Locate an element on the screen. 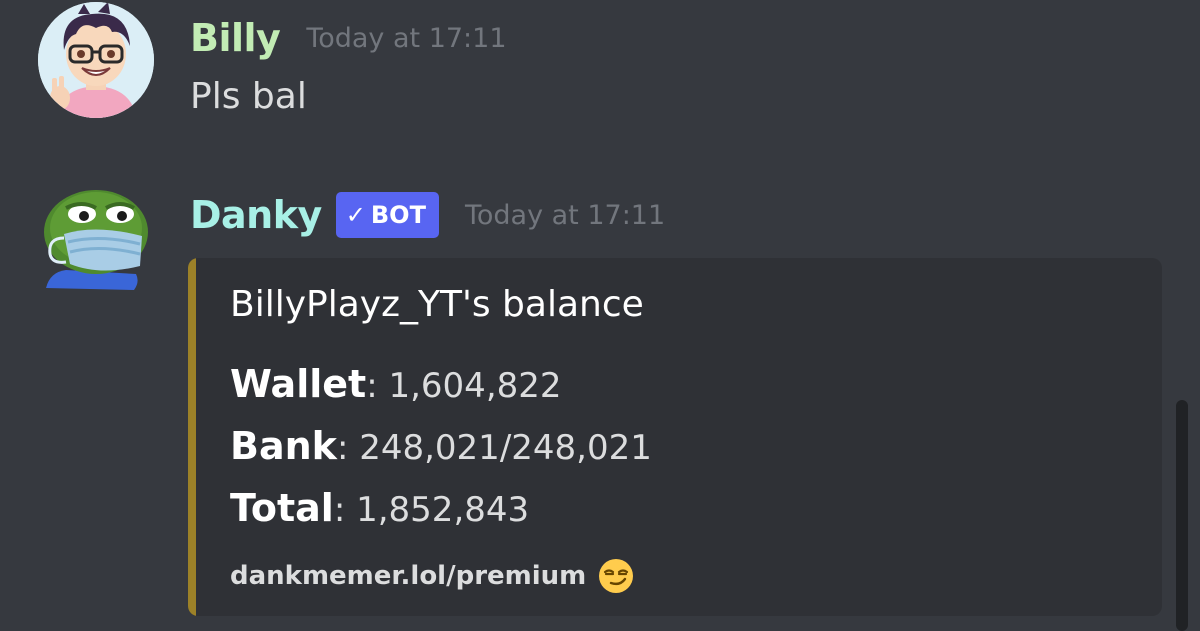 This screenshot has width=1200, height=631. embed-accent-bar is located at coordinates (192, 437).